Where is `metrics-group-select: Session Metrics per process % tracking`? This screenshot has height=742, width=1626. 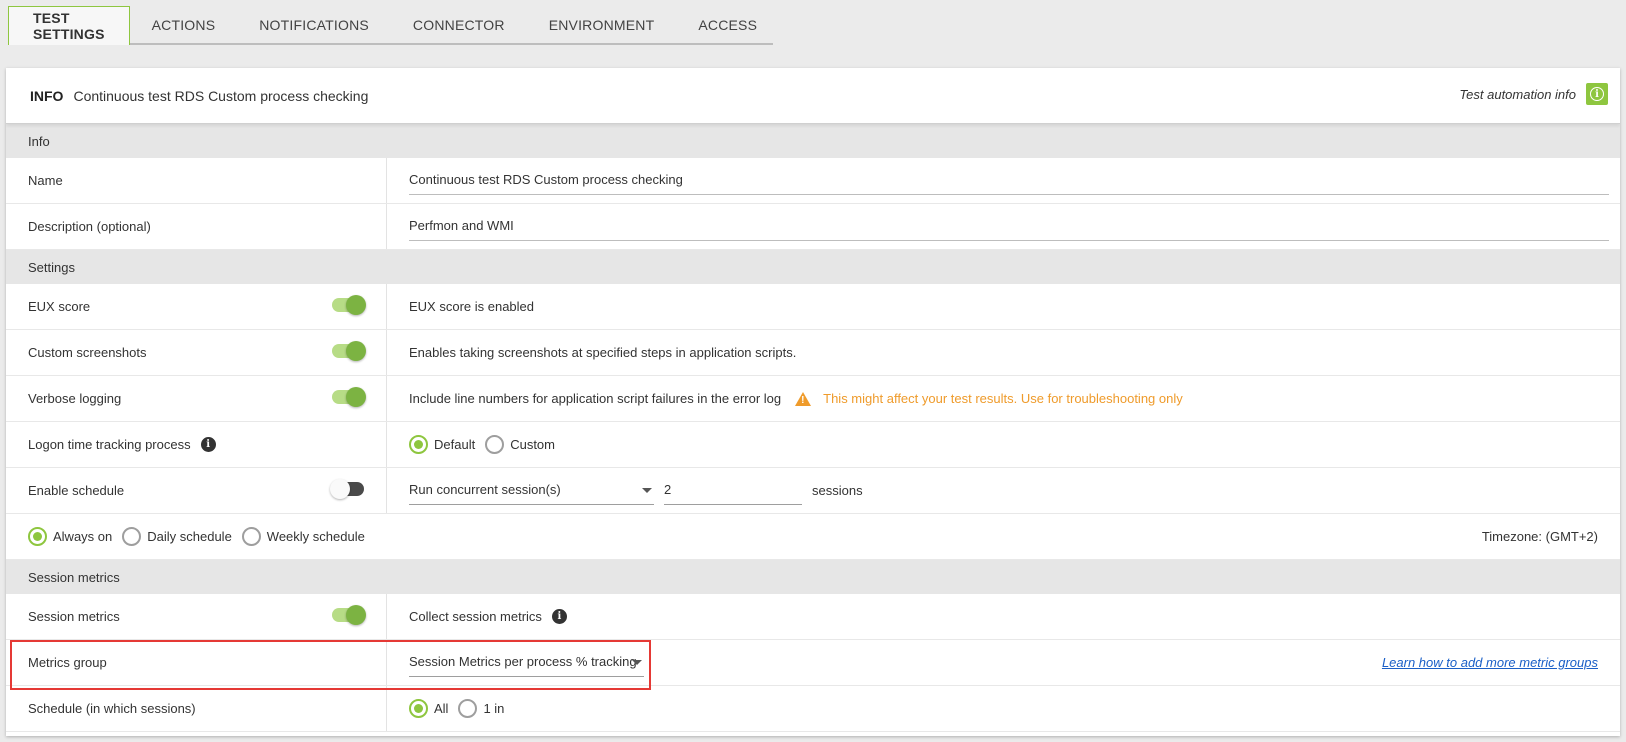
metrics-group-select: Session Metrics per process % tracking is located at coordinates (526, 662).